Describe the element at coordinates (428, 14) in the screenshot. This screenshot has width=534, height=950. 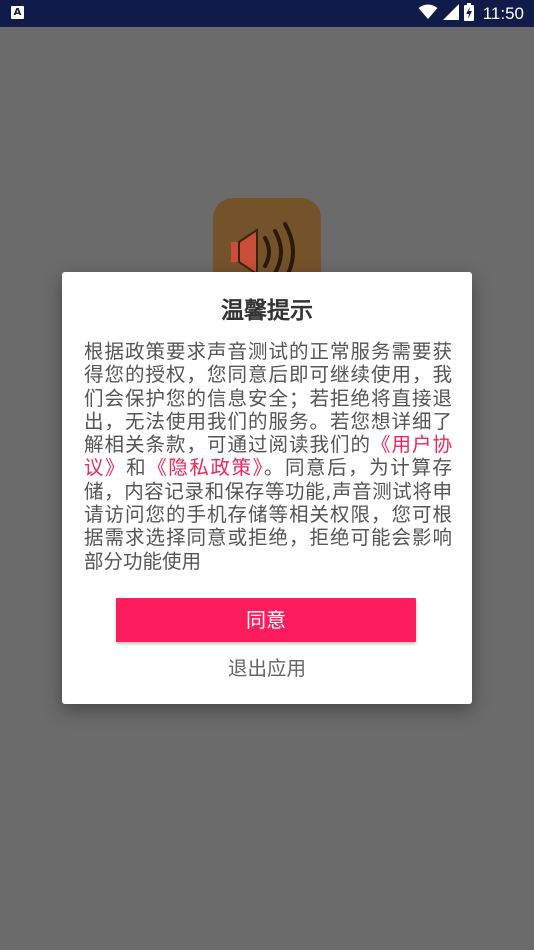
I see `wifi-icon` at that location.